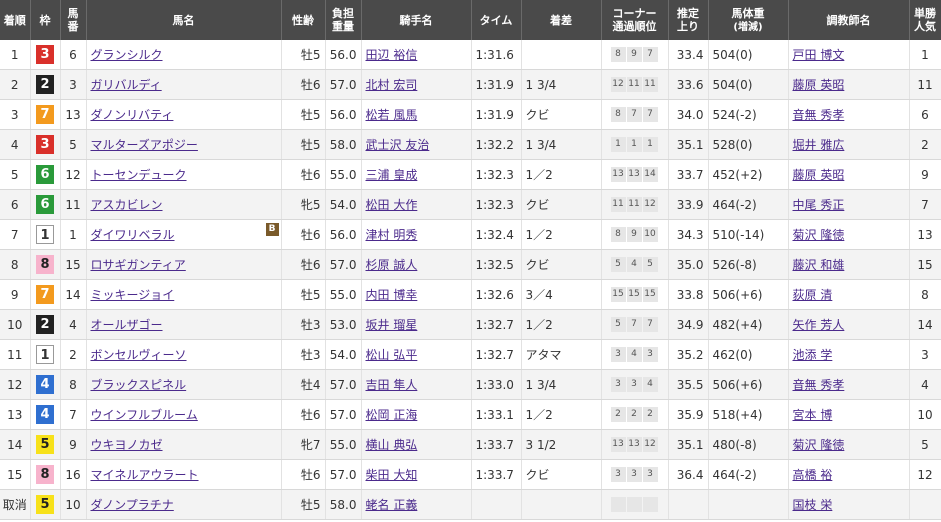  I want to click on jockey-name-link: 松若 風馬, so click(392, 115).